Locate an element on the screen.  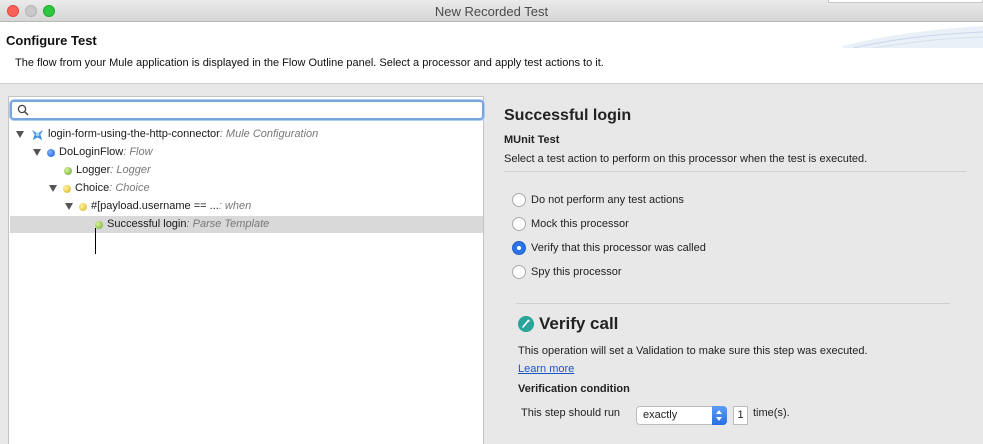
window-titlebar: New Recorded Test is located at coordinates (491, 11).